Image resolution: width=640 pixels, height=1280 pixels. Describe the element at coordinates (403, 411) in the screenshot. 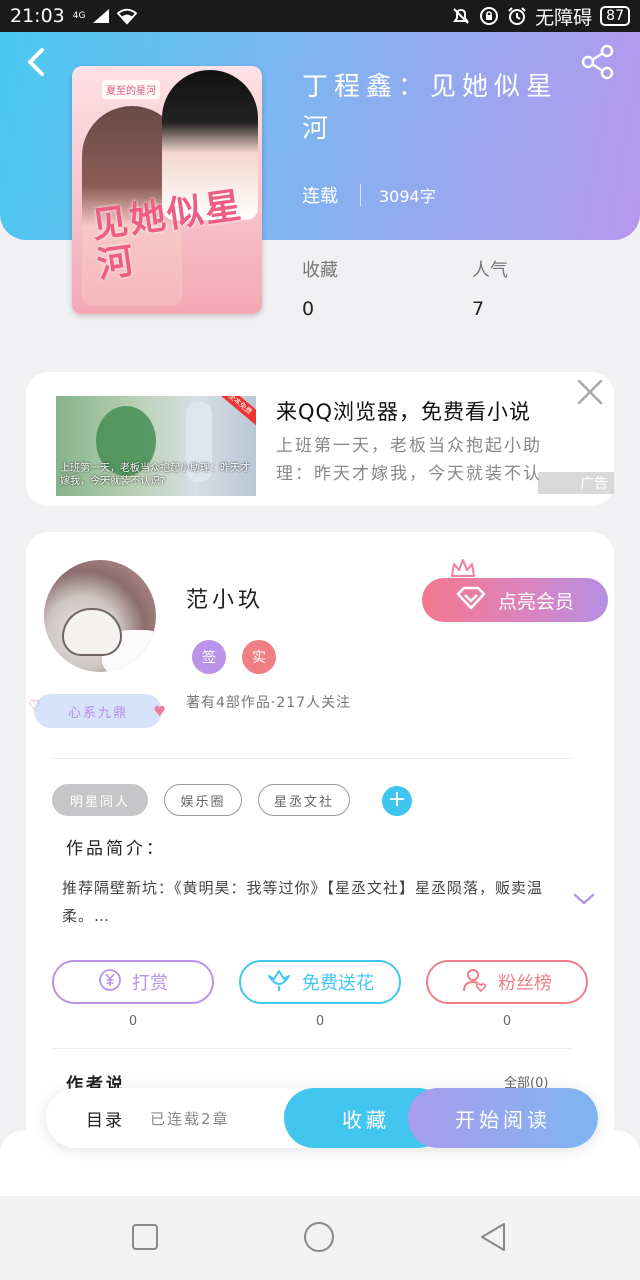

I see `ad-title: 来QQ浏览器，免费看小说` at that location.